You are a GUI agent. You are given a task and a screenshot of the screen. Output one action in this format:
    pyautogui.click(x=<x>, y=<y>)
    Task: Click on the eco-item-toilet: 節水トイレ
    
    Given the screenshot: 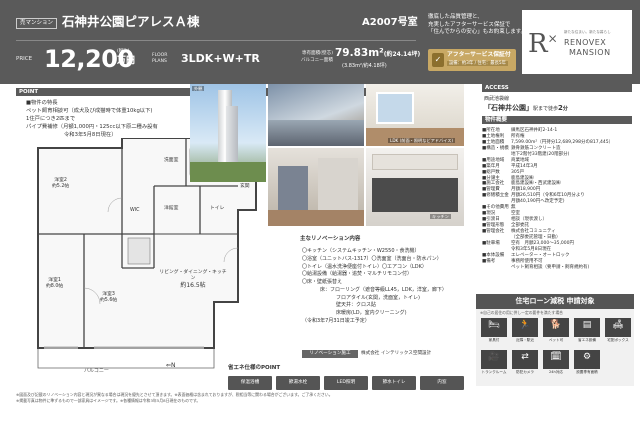 What is the action you would take?
    pyautogui.click(x=394, y=383)
    